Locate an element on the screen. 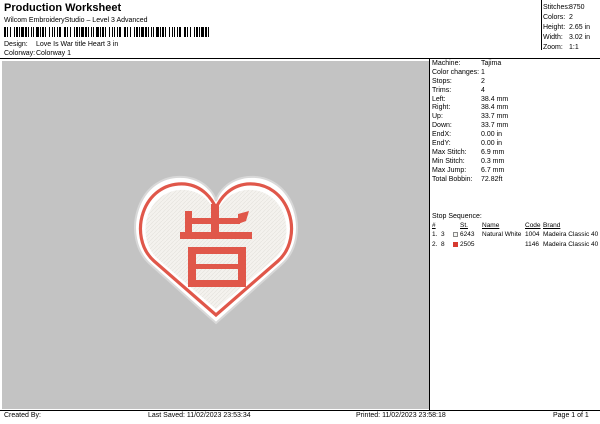  detail-row: Min Stitch: 0.3 mm is located at coordinates (515, 161).